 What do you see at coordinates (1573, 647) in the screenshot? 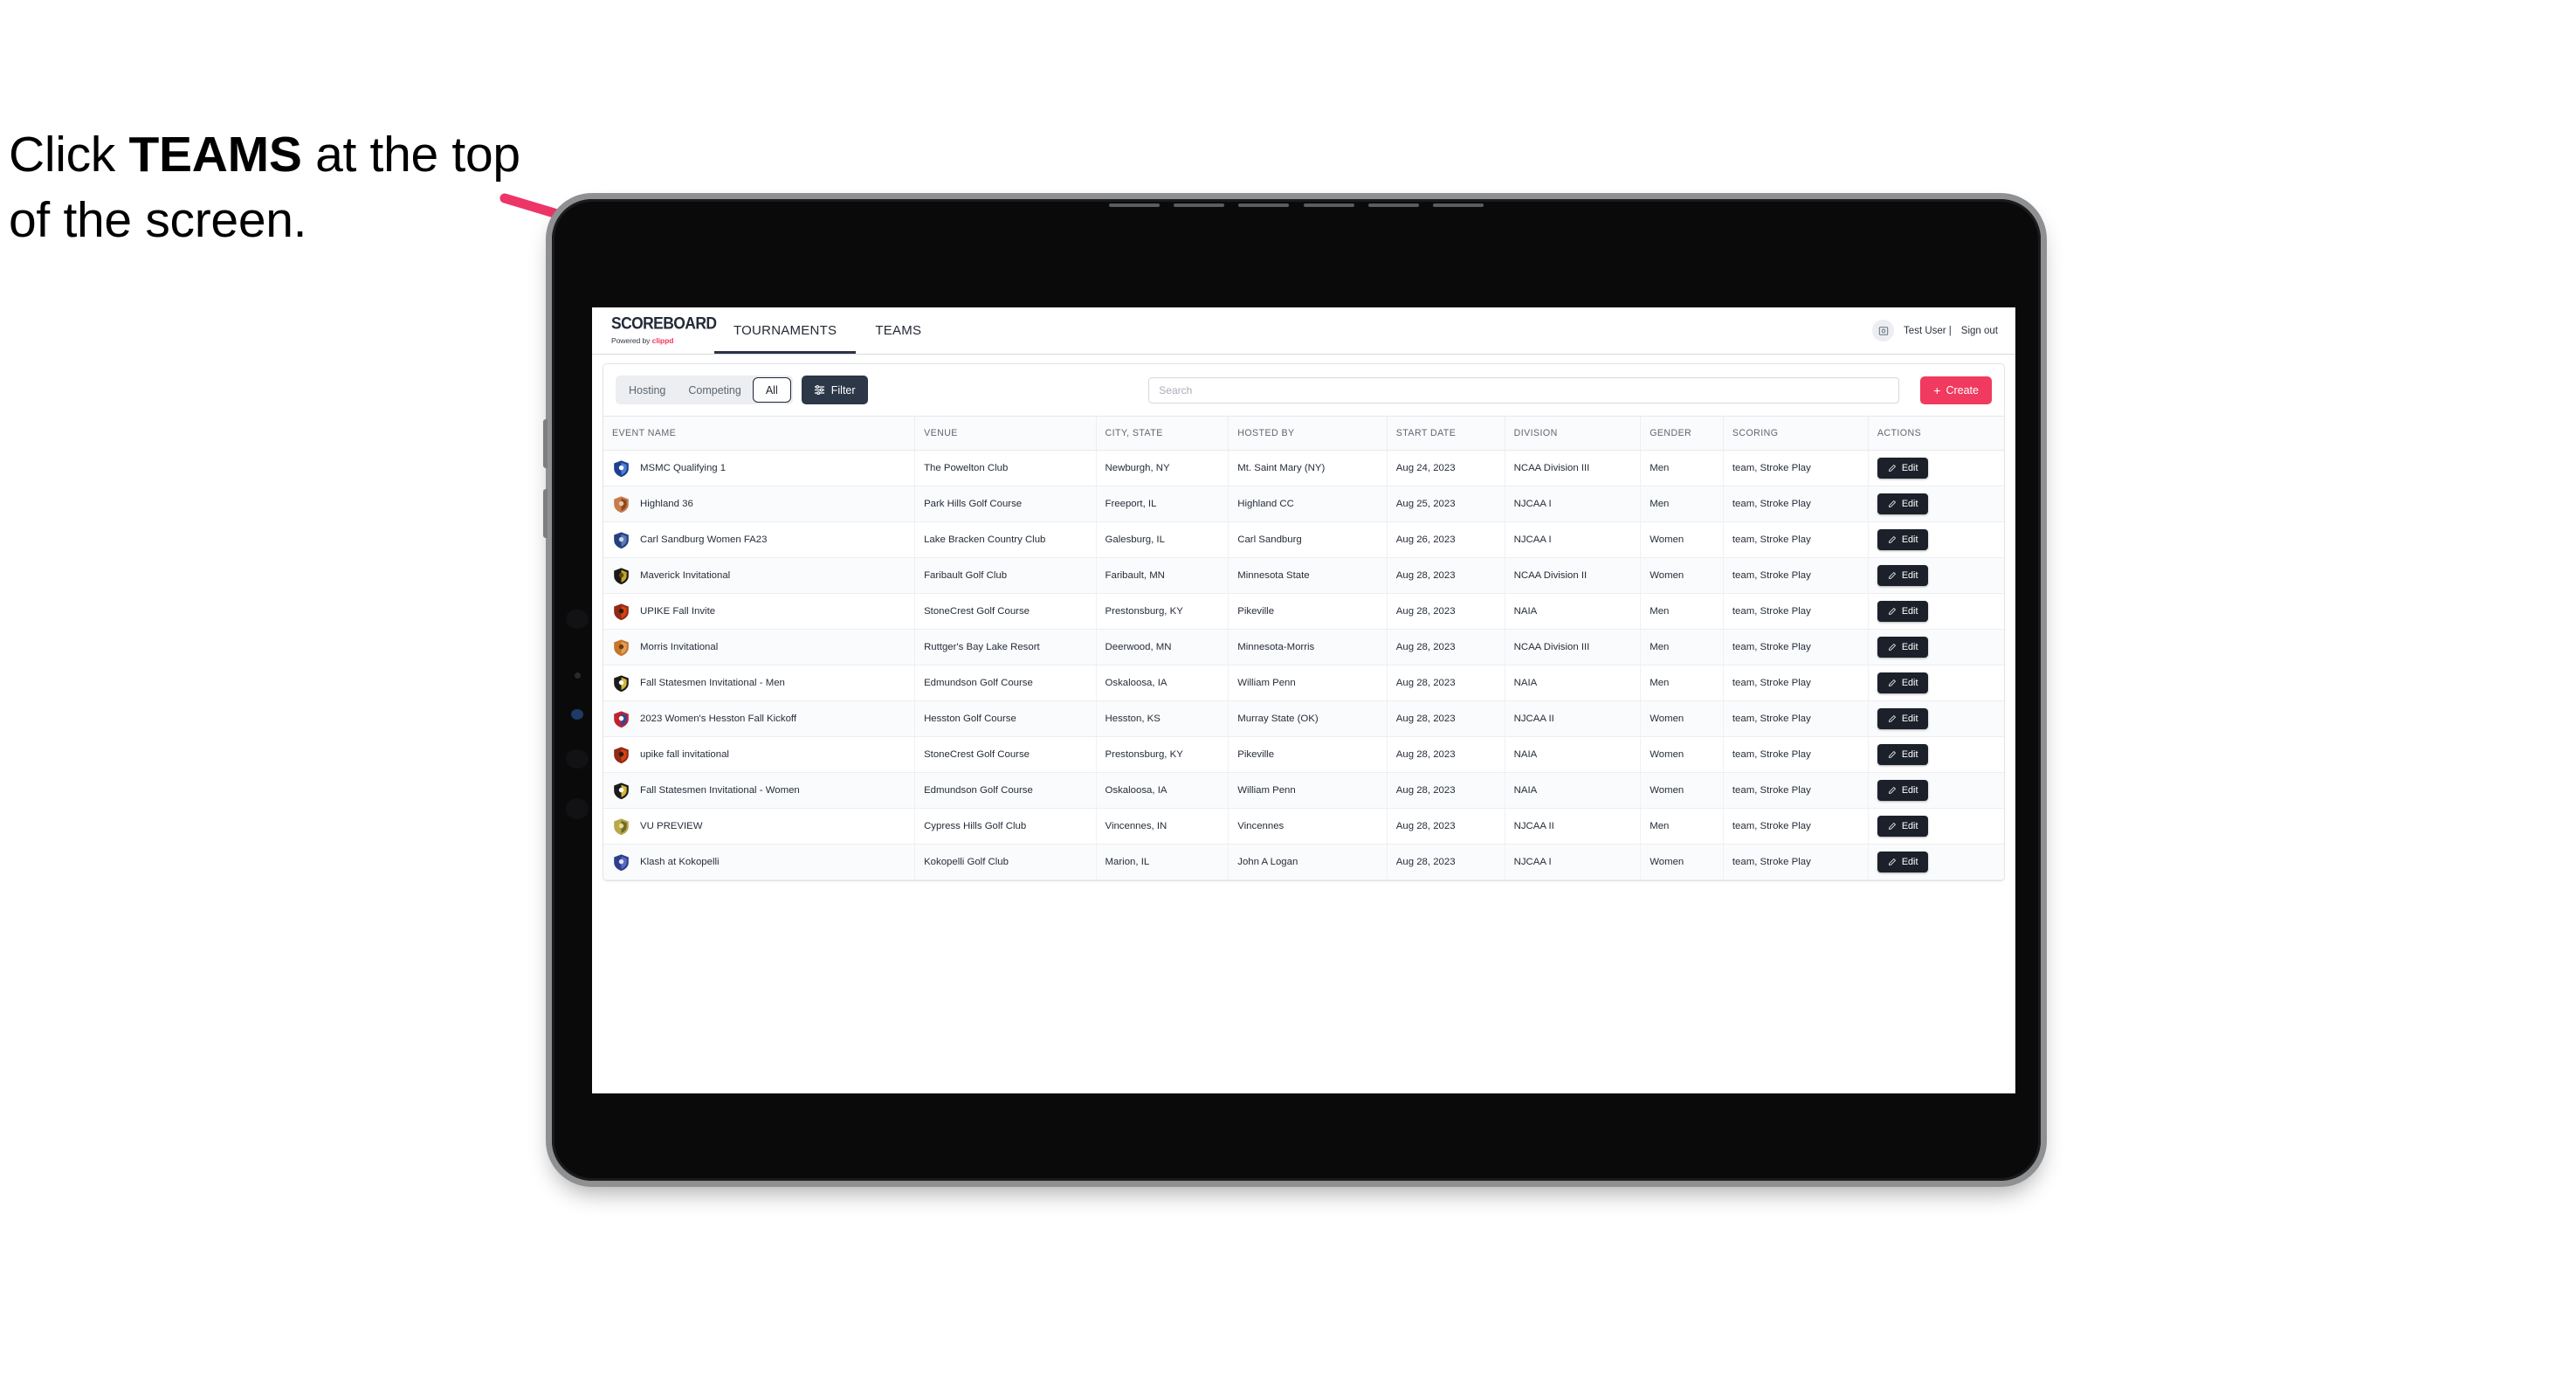
I see `cell-division: NCAA Division III` at bounding box center [1573, 647].